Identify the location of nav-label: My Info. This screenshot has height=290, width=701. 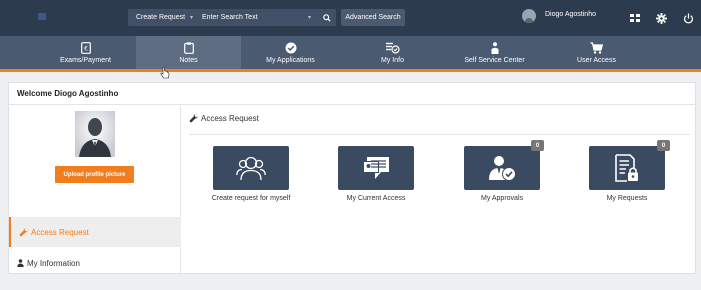
(392, 60).